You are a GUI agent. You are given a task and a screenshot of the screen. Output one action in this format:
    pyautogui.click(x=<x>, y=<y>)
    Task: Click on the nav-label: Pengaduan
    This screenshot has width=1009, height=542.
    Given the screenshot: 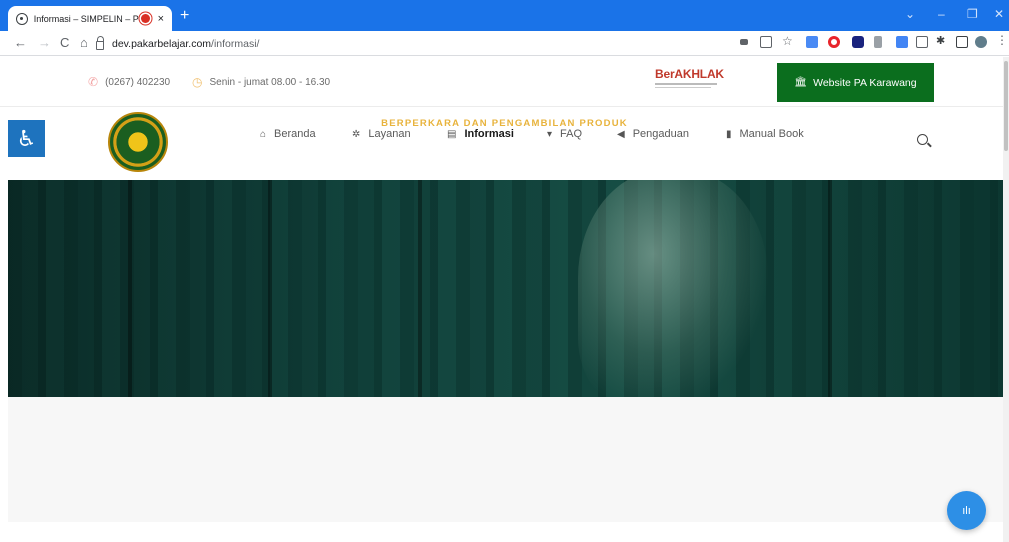 What is the action you would take?
    pyautogui.click(x=660, y=134)
    